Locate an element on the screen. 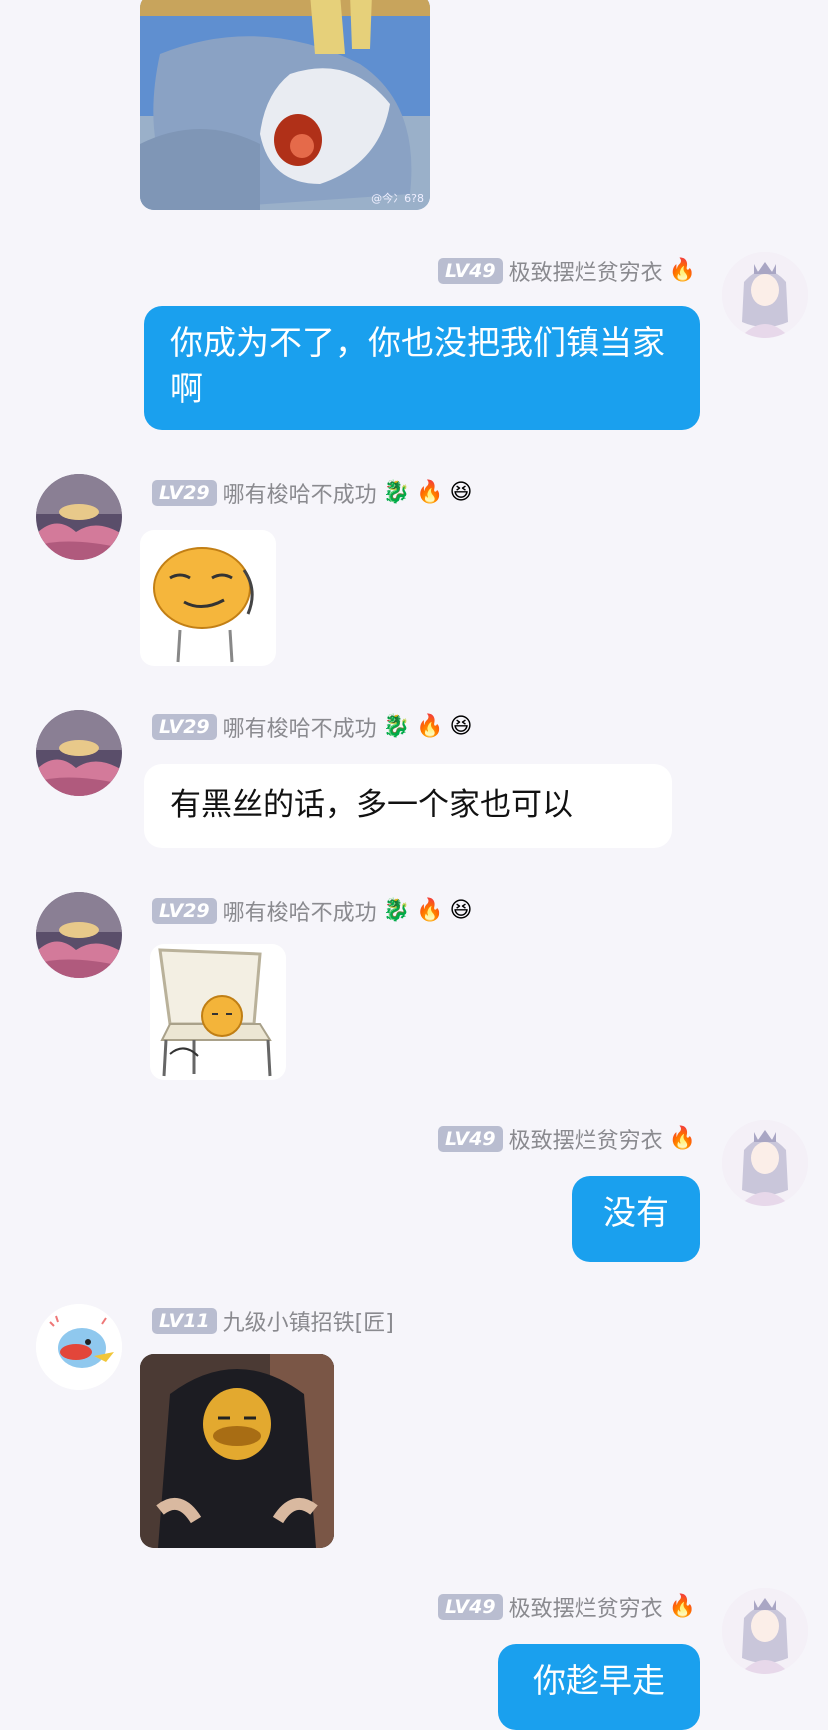 The image size is (828, 1730). image-message-hooded-figure is located at coordinates (237, 1451).